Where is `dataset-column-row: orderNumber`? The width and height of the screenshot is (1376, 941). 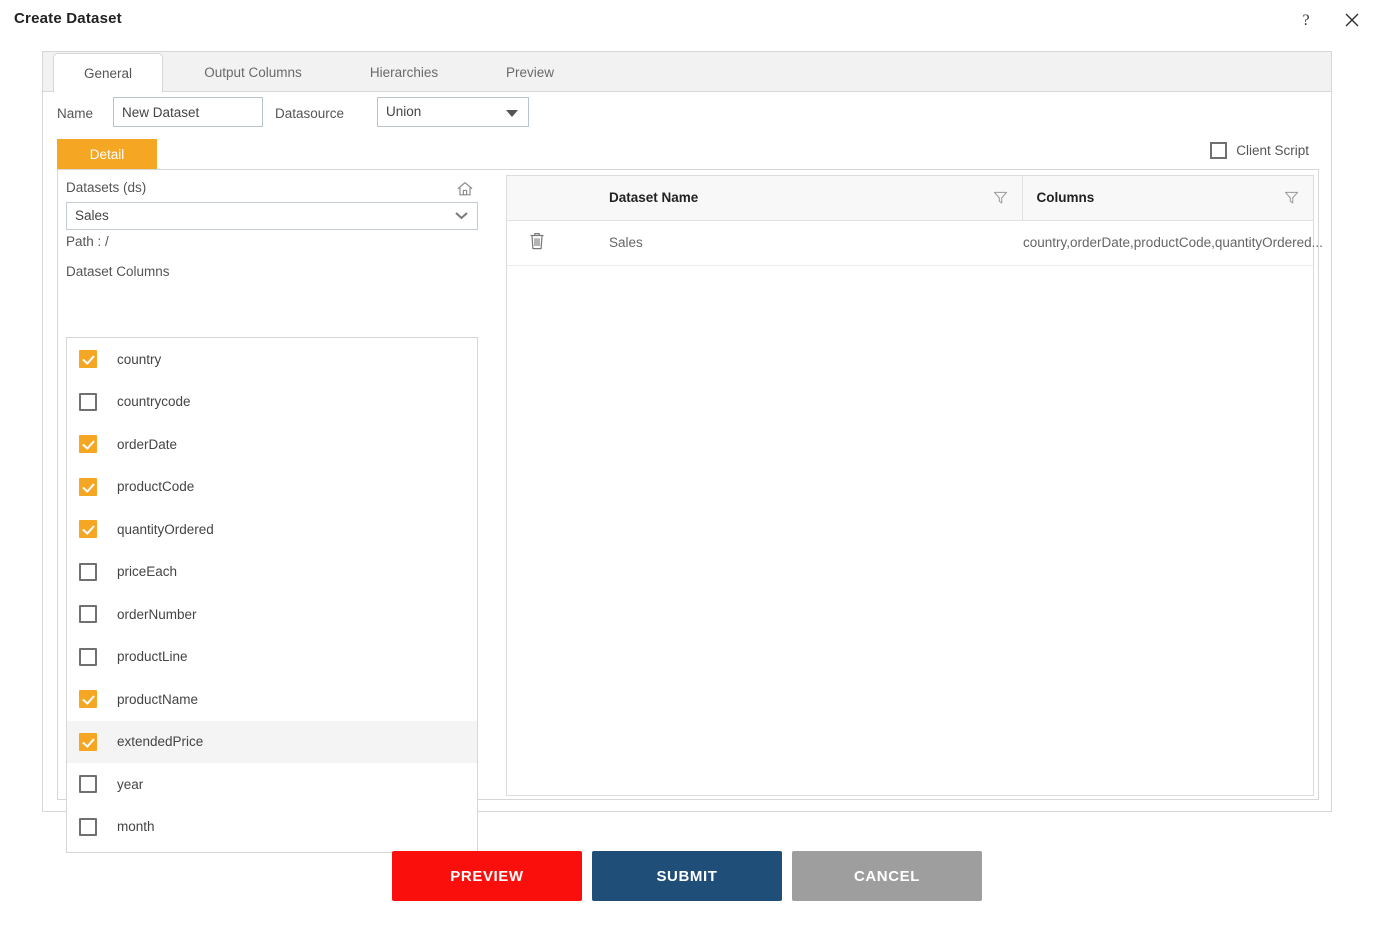
dataset-column-row: orderNumber is located at coordinates (272, 614).